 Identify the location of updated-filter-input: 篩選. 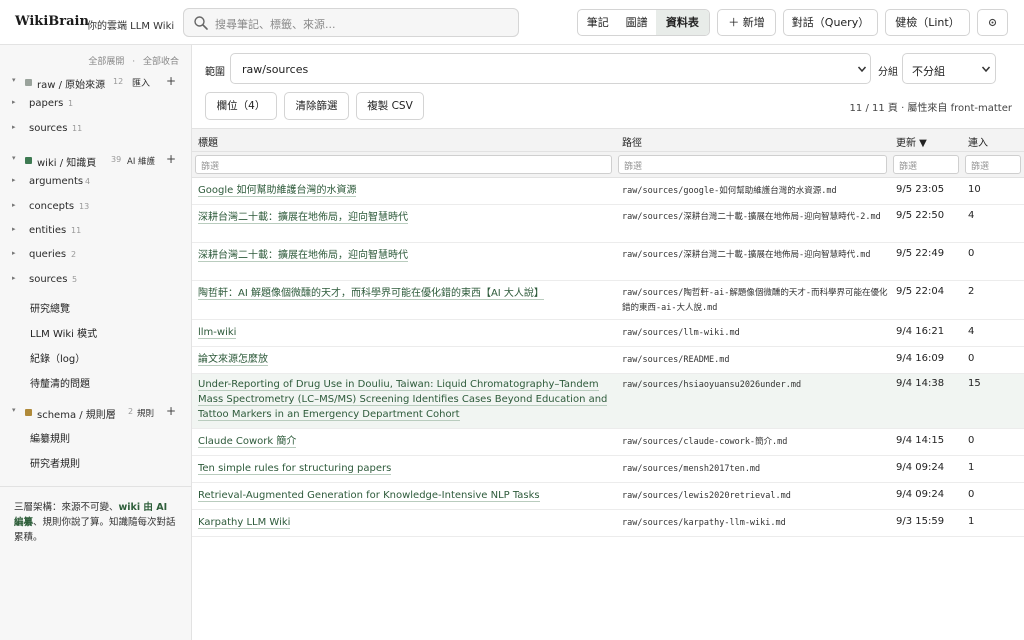
(926, 164).